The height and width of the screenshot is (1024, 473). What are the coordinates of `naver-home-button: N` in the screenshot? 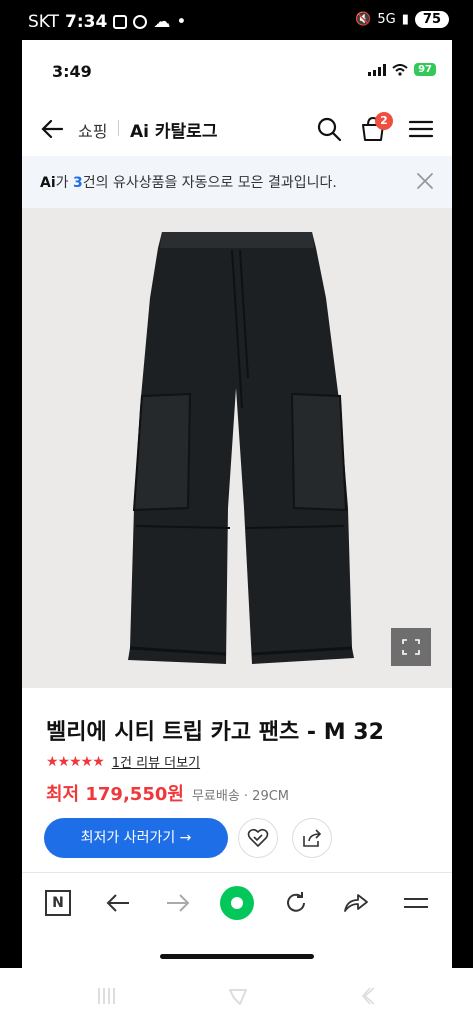 It's located at (58, 903).